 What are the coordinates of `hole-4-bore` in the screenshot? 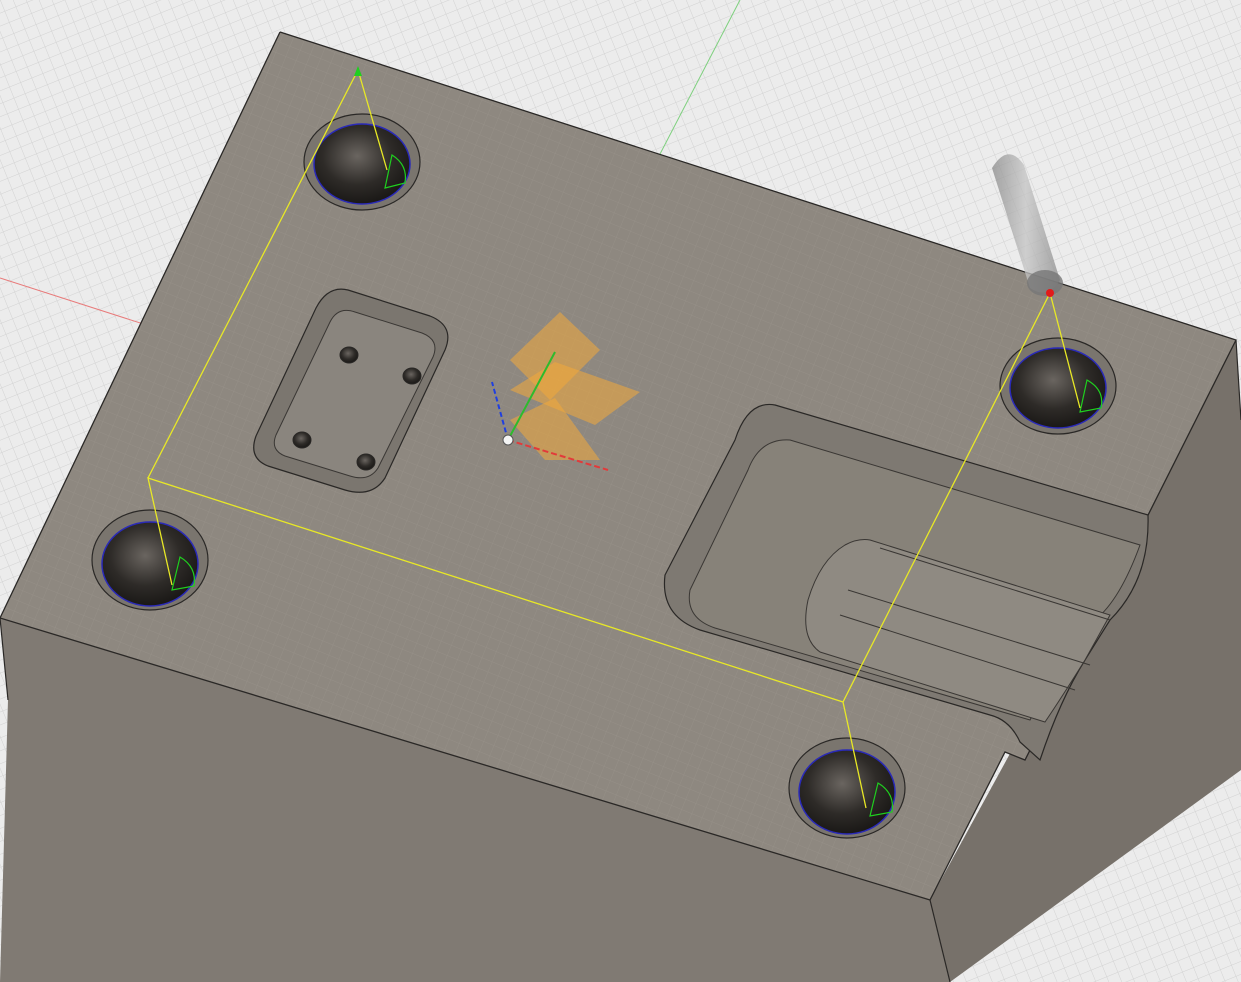 It's located at (847, 792).